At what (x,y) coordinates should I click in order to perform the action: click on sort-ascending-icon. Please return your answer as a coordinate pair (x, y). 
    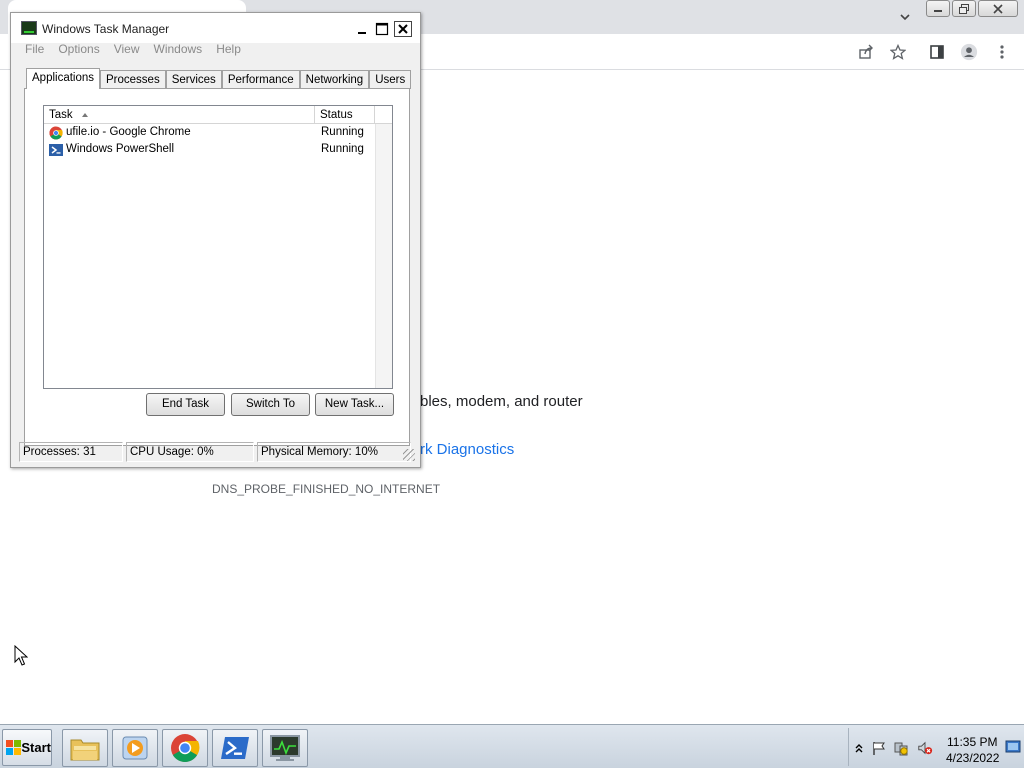
    Looking at the image, I should click on (84, 114).